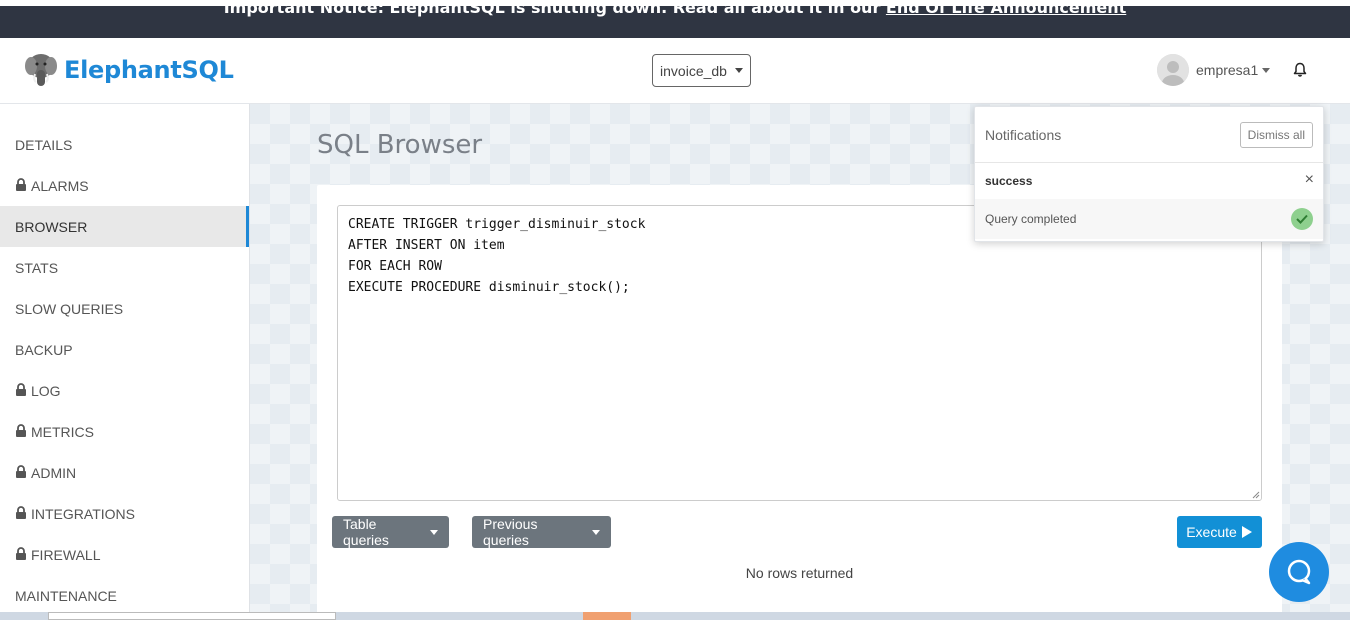 This screenshot has width=1350, height=620. I want to click on chat-bubble-icon, so click(1299, 572).